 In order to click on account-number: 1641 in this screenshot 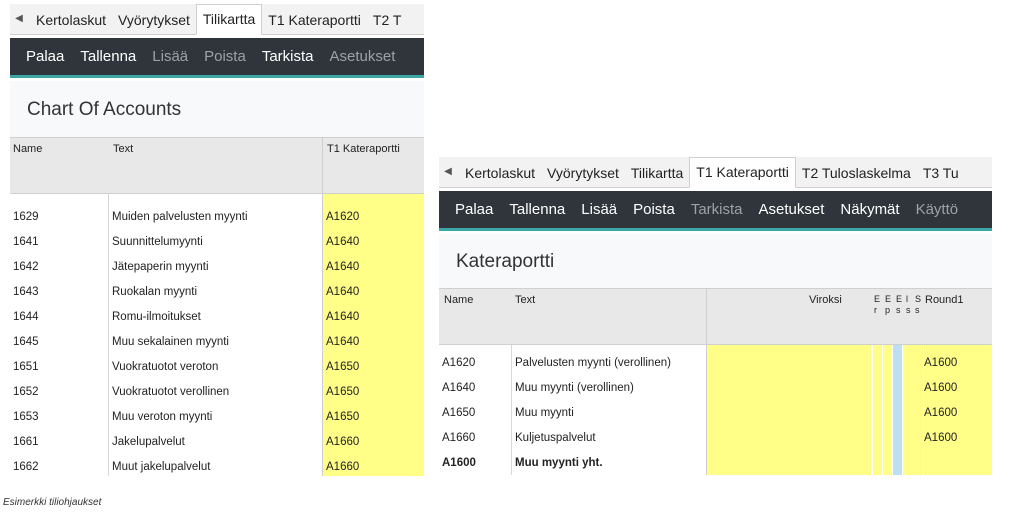, I will do `click(26, 242)`.